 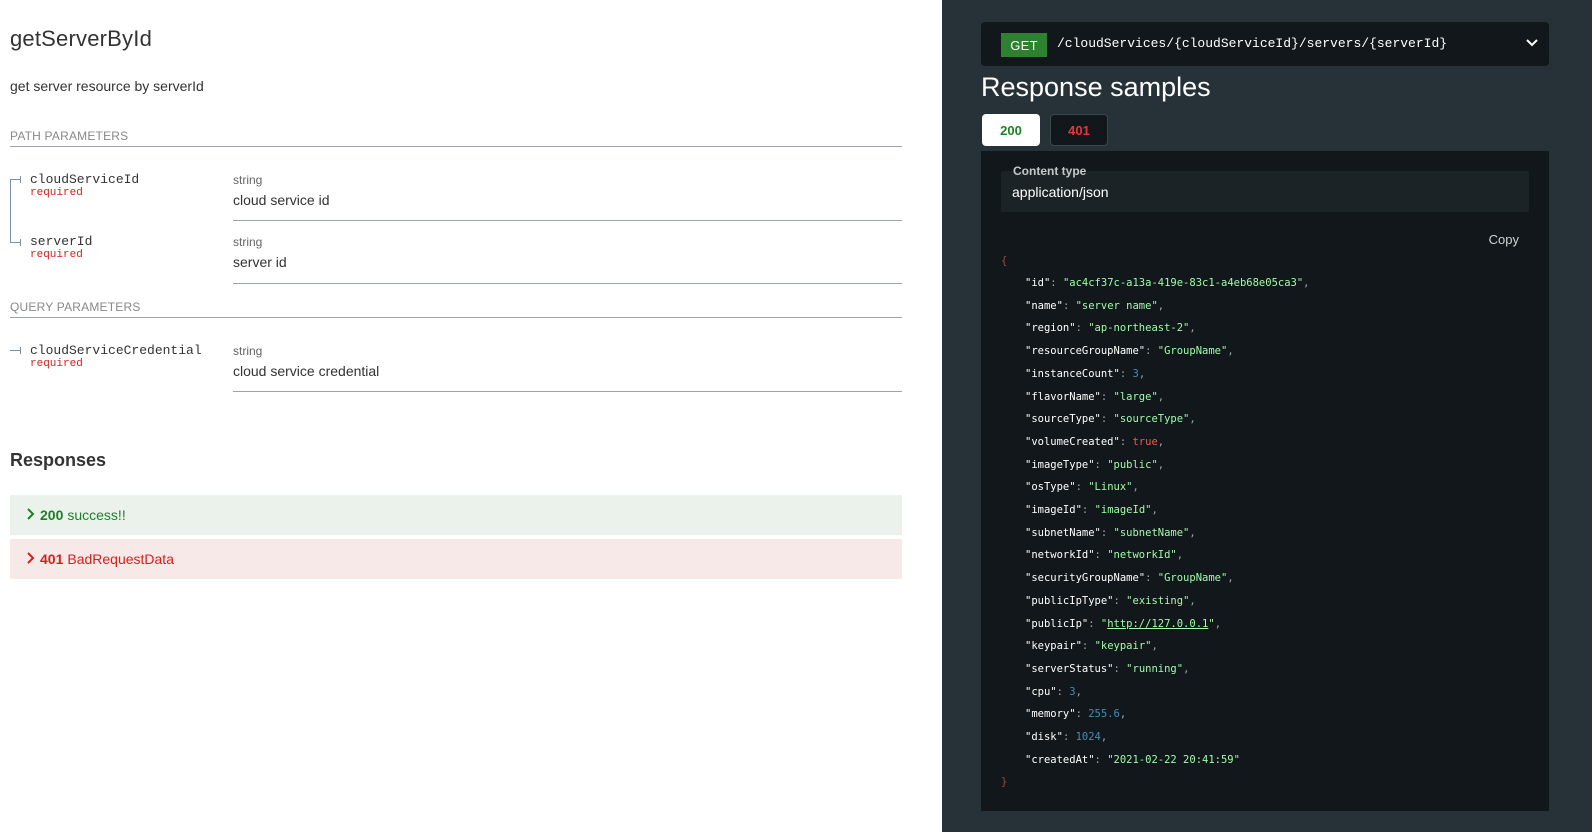 I want to click on json-value: "2021-02-22 20:41:59", so click(x=1173, y=759).